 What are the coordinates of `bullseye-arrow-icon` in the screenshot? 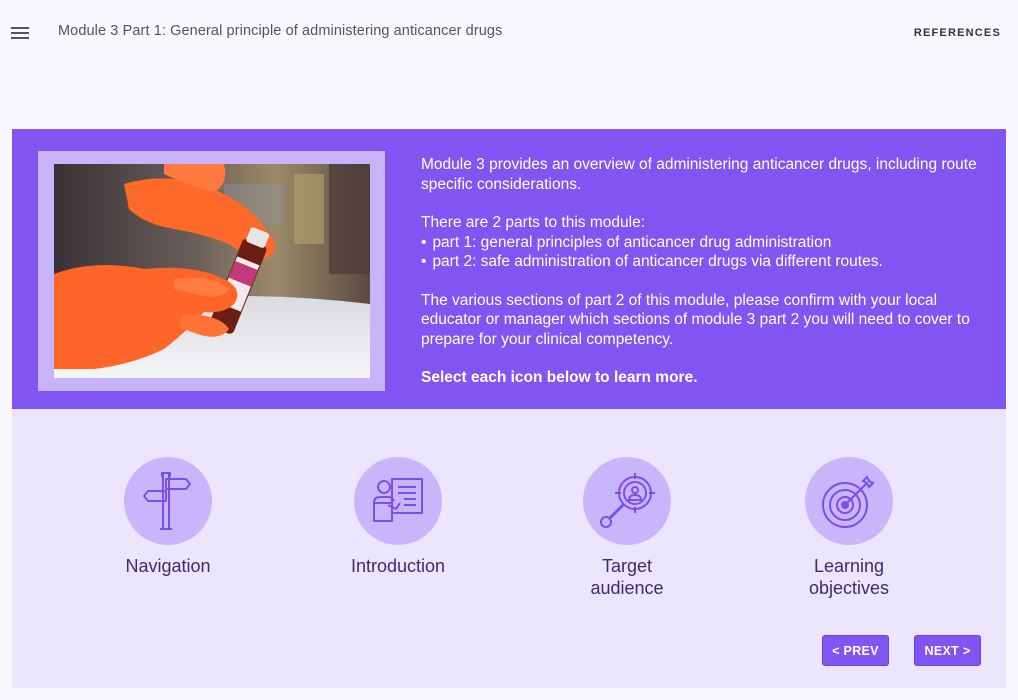 It's located at (848, 501).